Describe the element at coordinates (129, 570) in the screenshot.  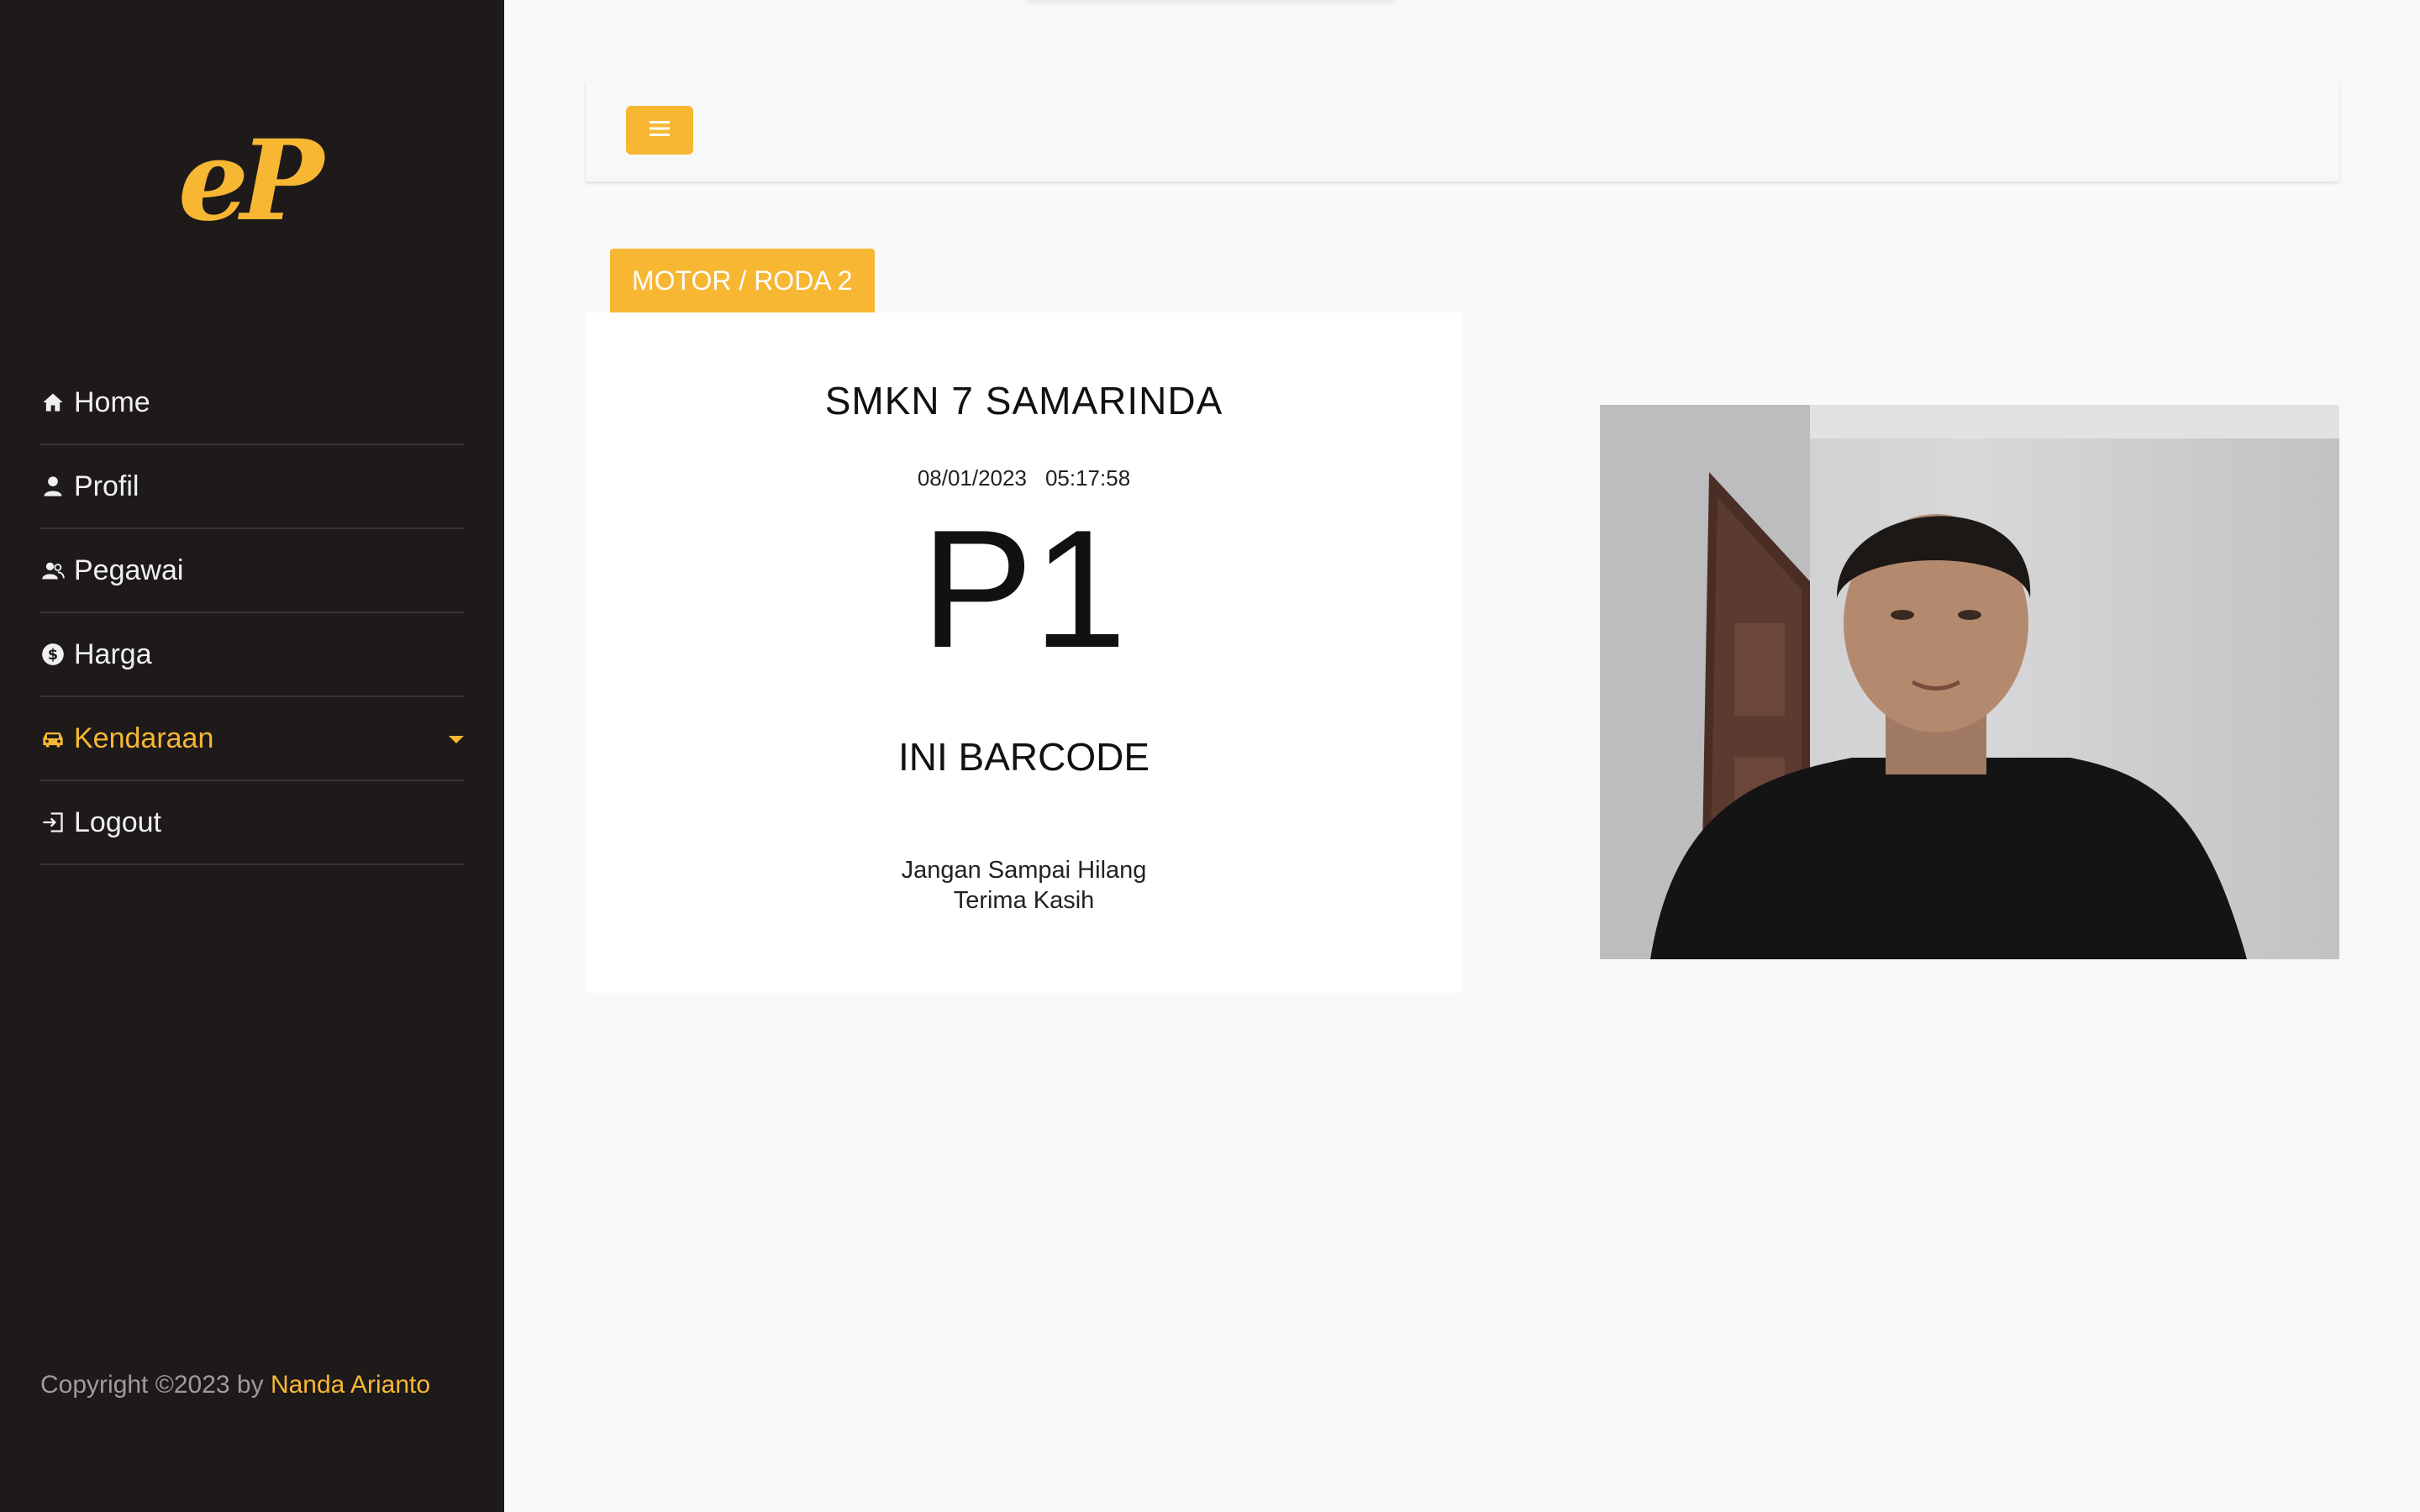
I see `sidebar-item-label: Pegawai` at that location.